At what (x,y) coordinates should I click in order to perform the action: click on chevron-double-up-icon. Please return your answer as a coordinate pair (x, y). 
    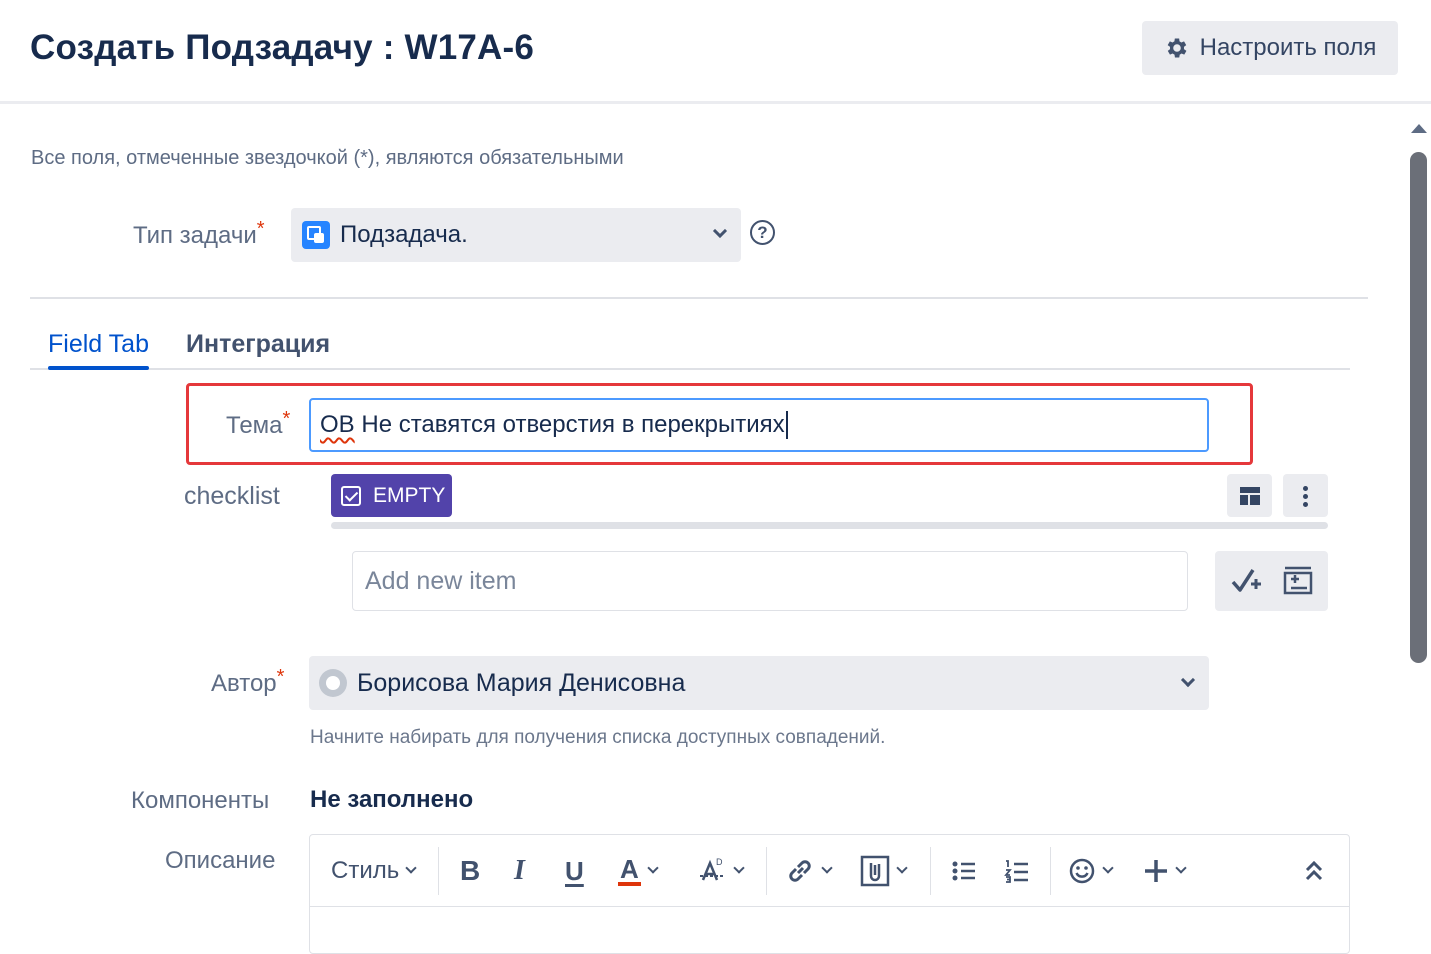
    Looking at the image, I should click on (1314, 870).